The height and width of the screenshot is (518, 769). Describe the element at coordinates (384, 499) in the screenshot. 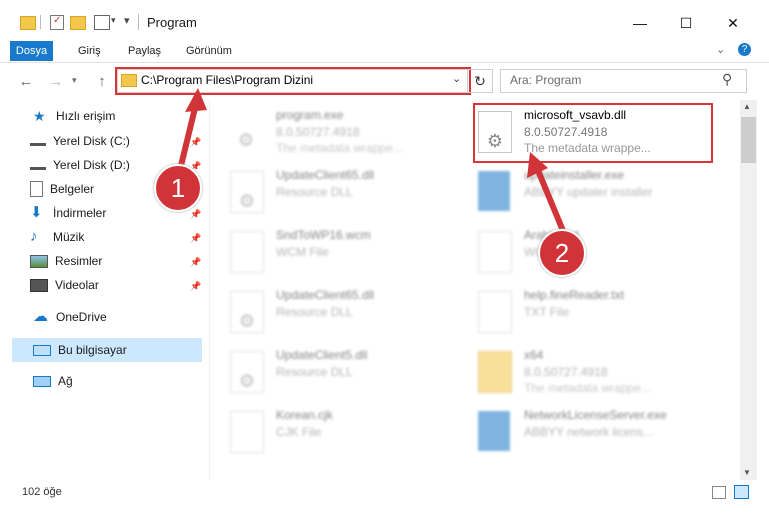

I see `status-bar` at that location.